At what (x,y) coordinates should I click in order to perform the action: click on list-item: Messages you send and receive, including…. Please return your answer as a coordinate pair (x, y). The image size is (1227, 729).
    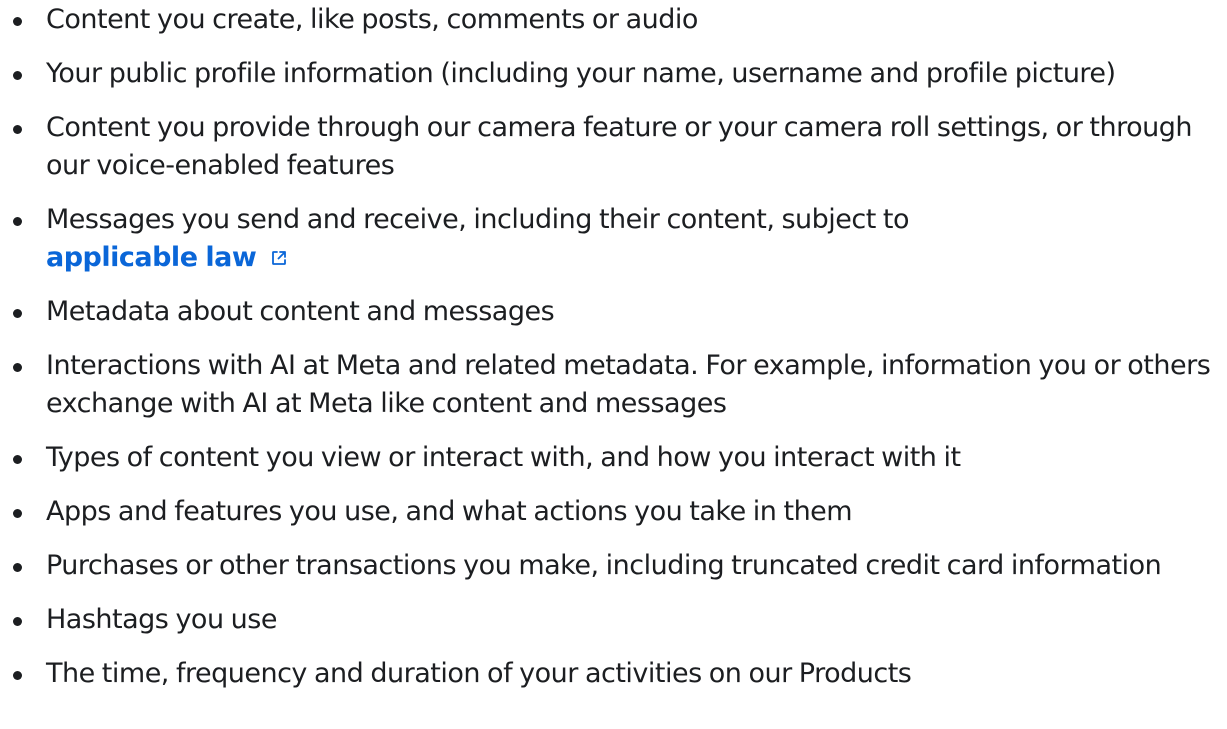
    Looking at the image, I should click on (613, 239).